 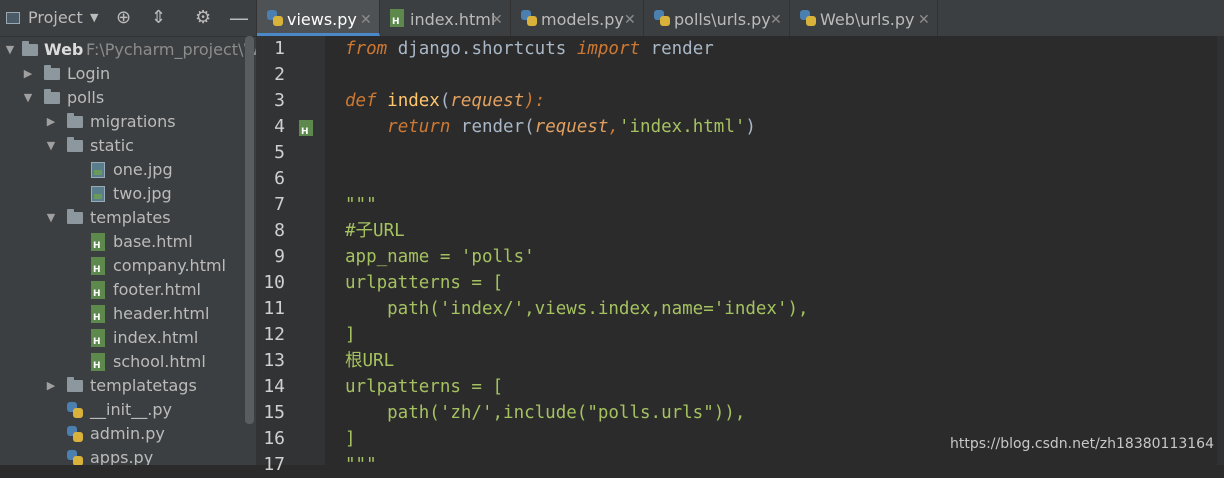 I want to click on project-toolbar: Project ▼ ⊕ ⇕ ⚙ —, so click(x=128, y=18).